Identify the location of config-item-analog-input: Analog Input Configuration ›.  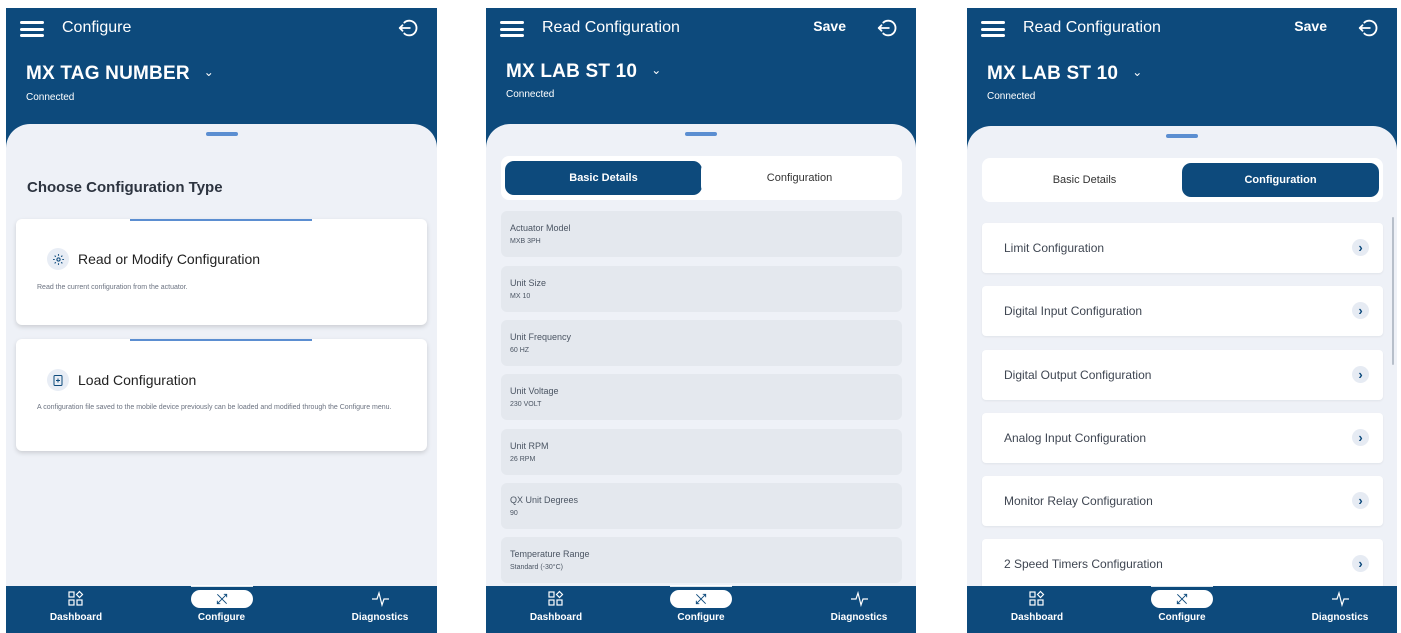
(1182, 438).